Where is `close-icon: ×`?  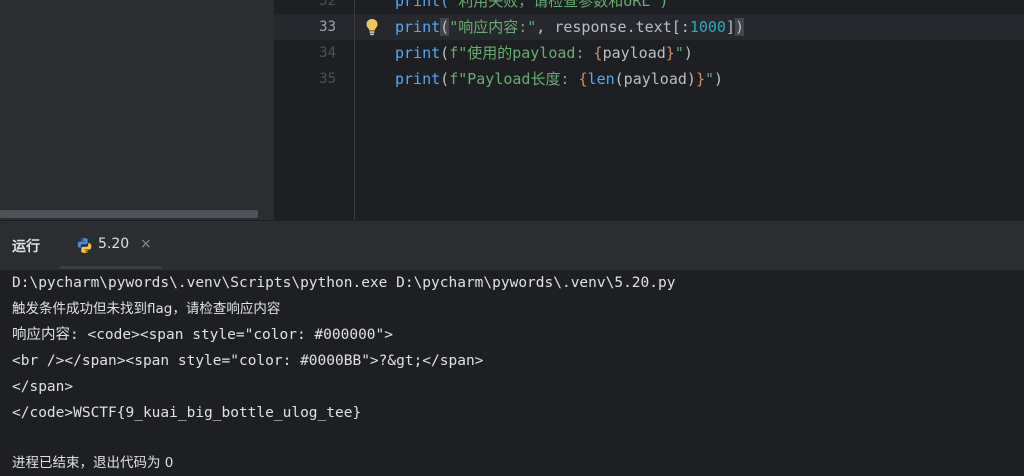 close-icon: × is located at coordinates (146, 244).